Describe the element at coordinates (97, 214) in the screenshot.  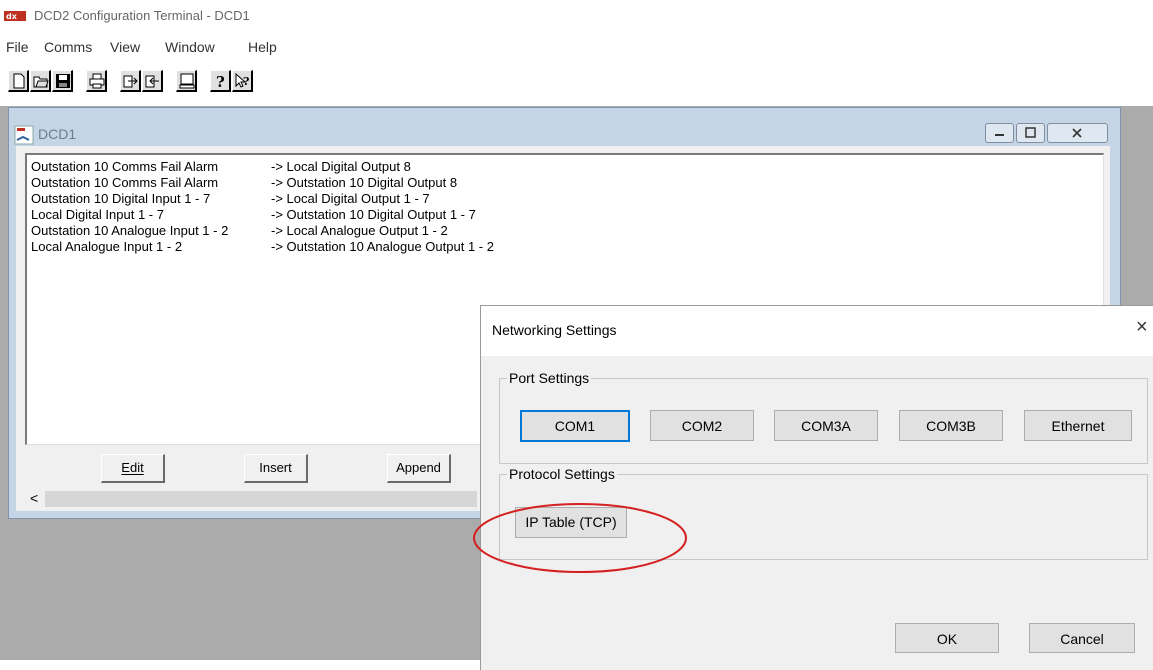
I see `list-item-source: Local Digital Input 1 - 7` at that location.